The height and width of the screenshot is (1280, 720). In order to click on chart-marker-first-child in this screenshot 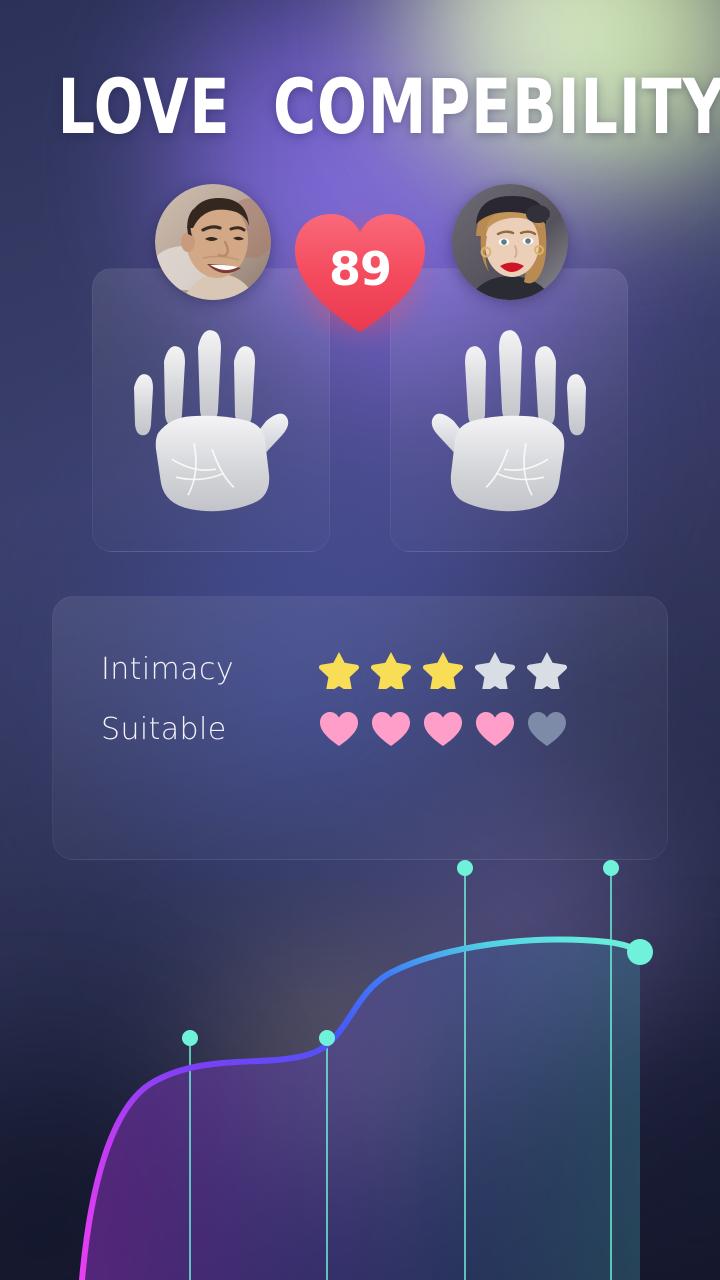, I will do `click(465, 868)`.